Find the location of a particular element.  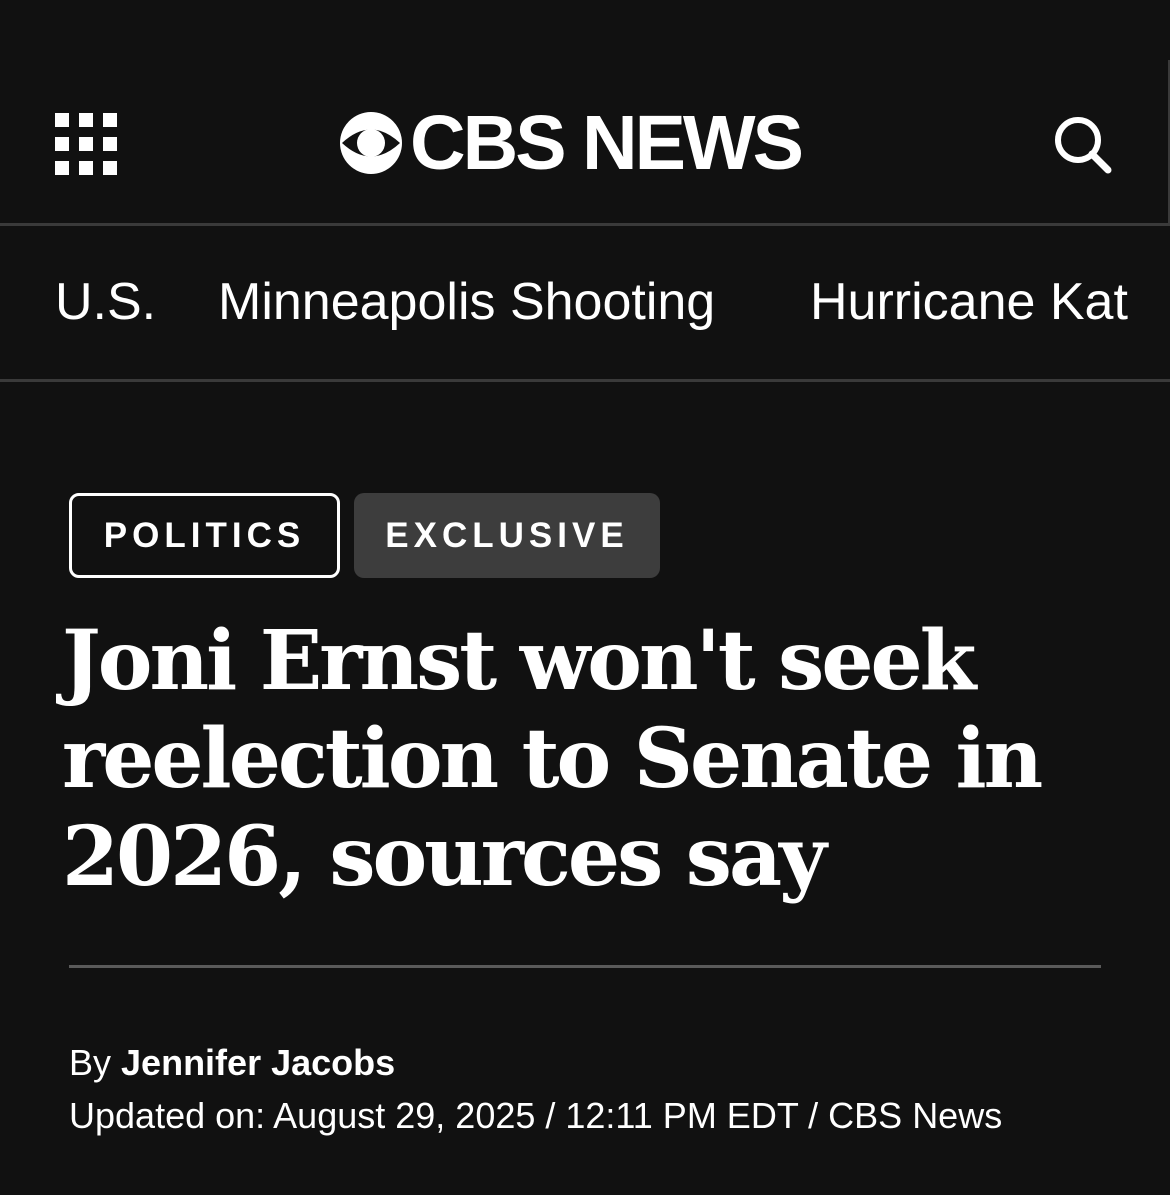

byline: By Jennifer Jacobs is located at coordinates (232, 1063).